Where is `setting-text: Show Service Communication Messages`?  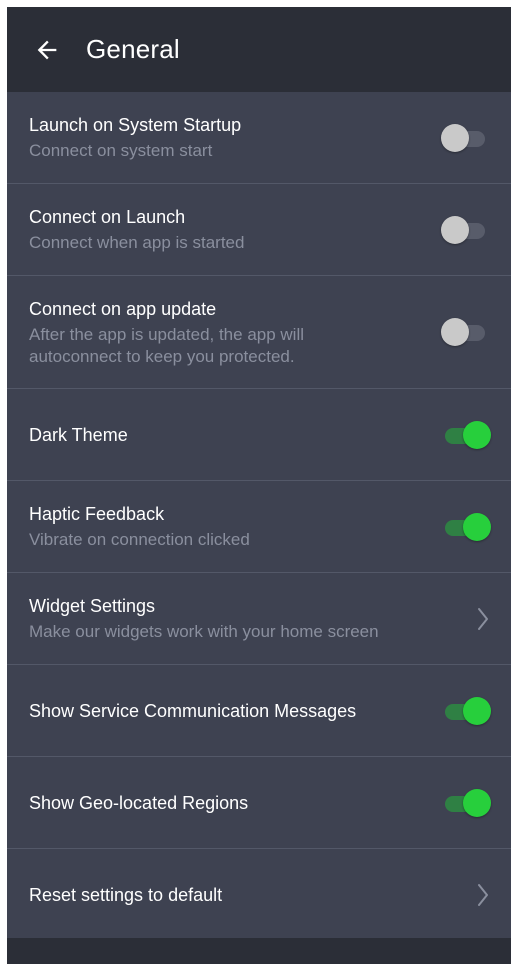 setting-text: Show Service Communication Messages is located at coordinates (228, 711).